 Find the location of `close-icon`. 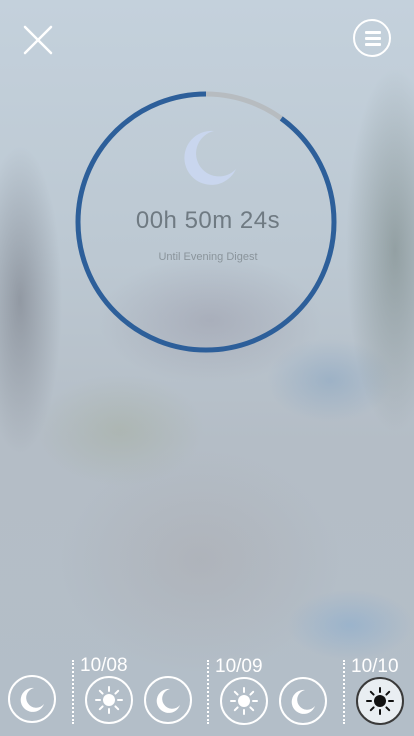

close-icon is located at coordinates (38, 40).